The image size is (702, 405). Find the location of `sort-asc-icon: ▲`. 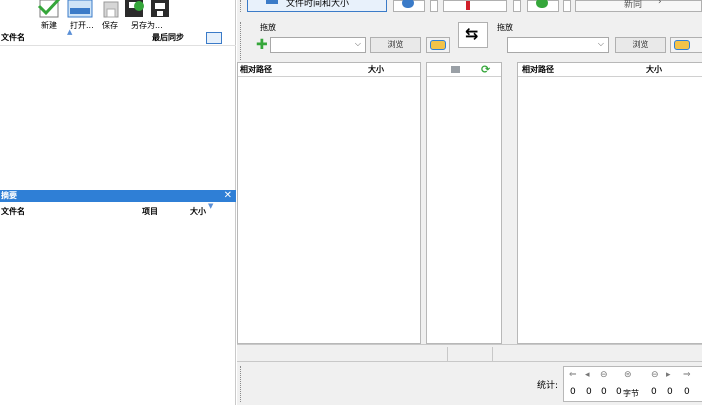

sort-asc-icon: ▲ is located at coordinates (70, 32).